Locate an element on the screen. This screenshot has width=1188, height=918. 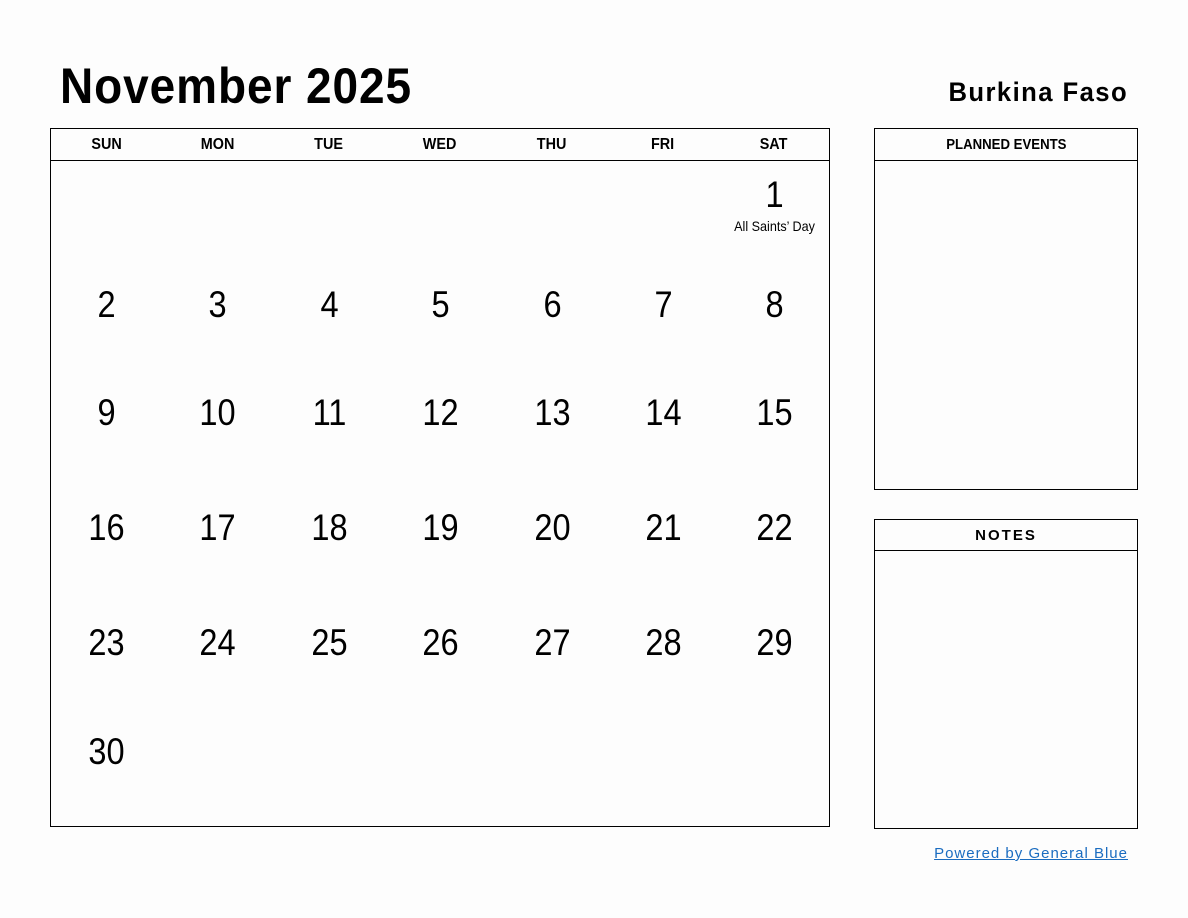
day-10: 10 is located at coordinates (217, 412).